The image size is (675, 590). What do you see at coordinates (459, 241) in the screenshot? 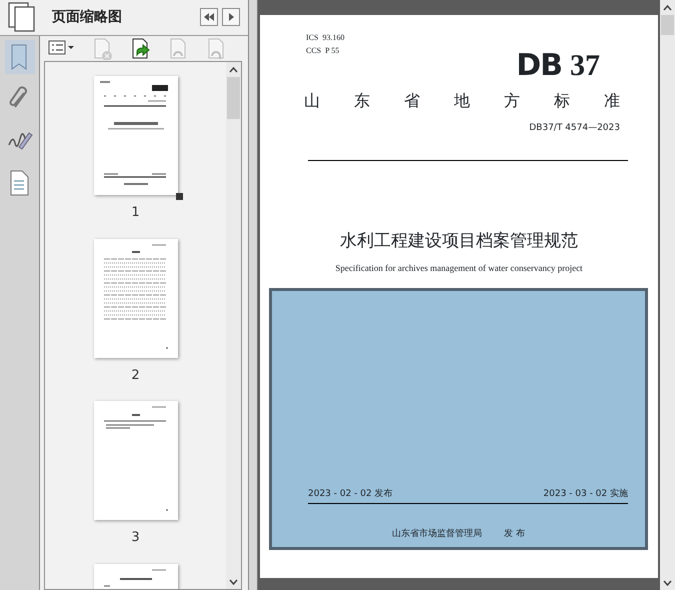
I see `document-title: 水利工程建设项目档案管理规范` at bounding box center [459, 241].